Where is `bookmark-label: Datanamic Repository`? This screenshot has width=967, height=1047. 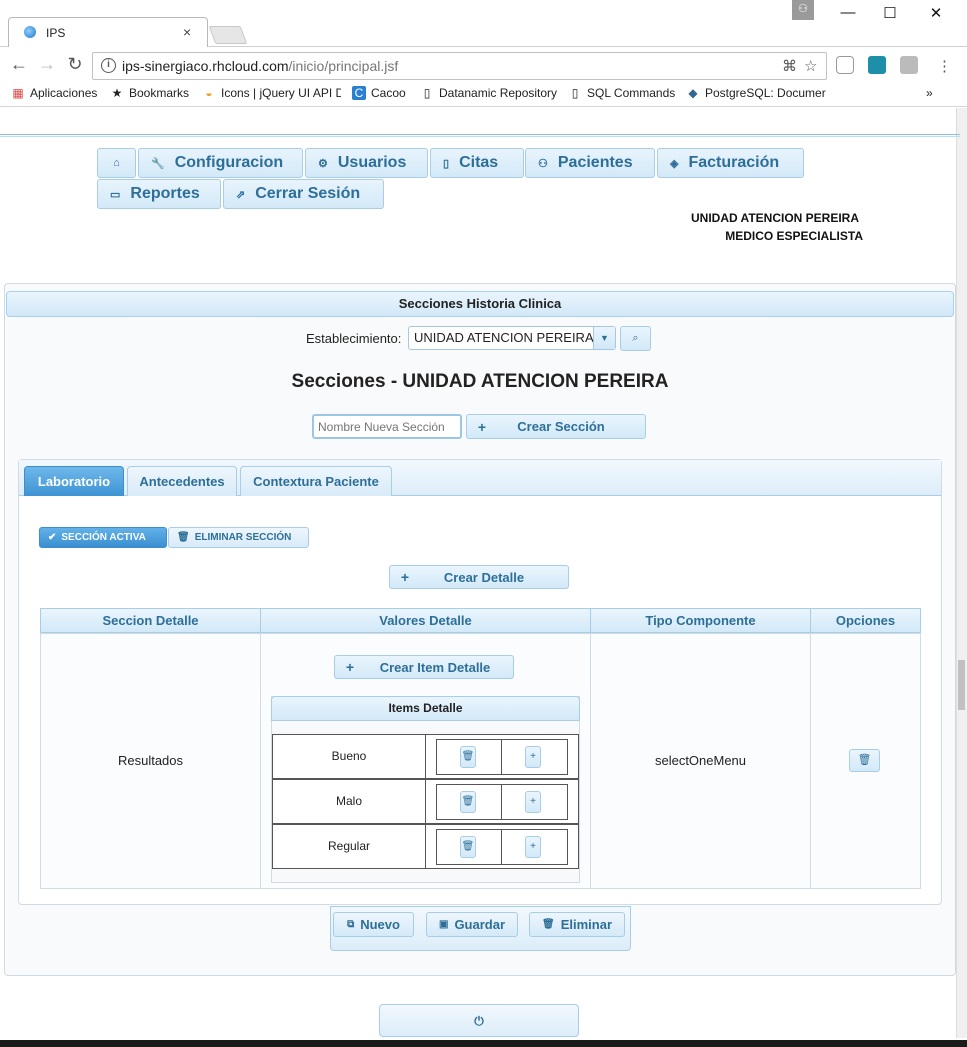 bookmark-label: Datanamic Repository is located at coordinates (498, 93).